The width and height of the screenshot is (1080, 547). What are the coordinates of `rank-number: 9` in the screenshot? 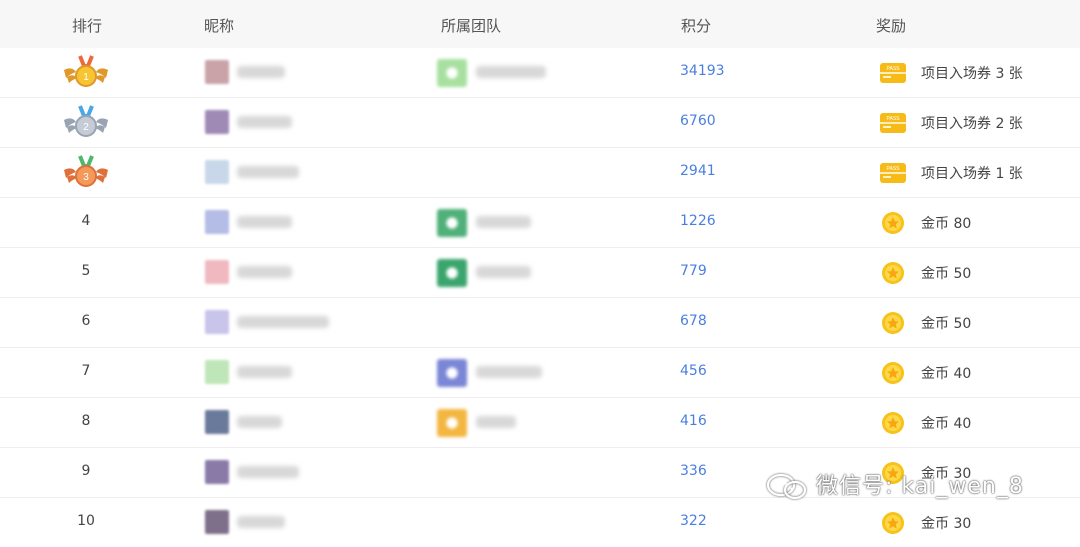 It's located at (86, 471).